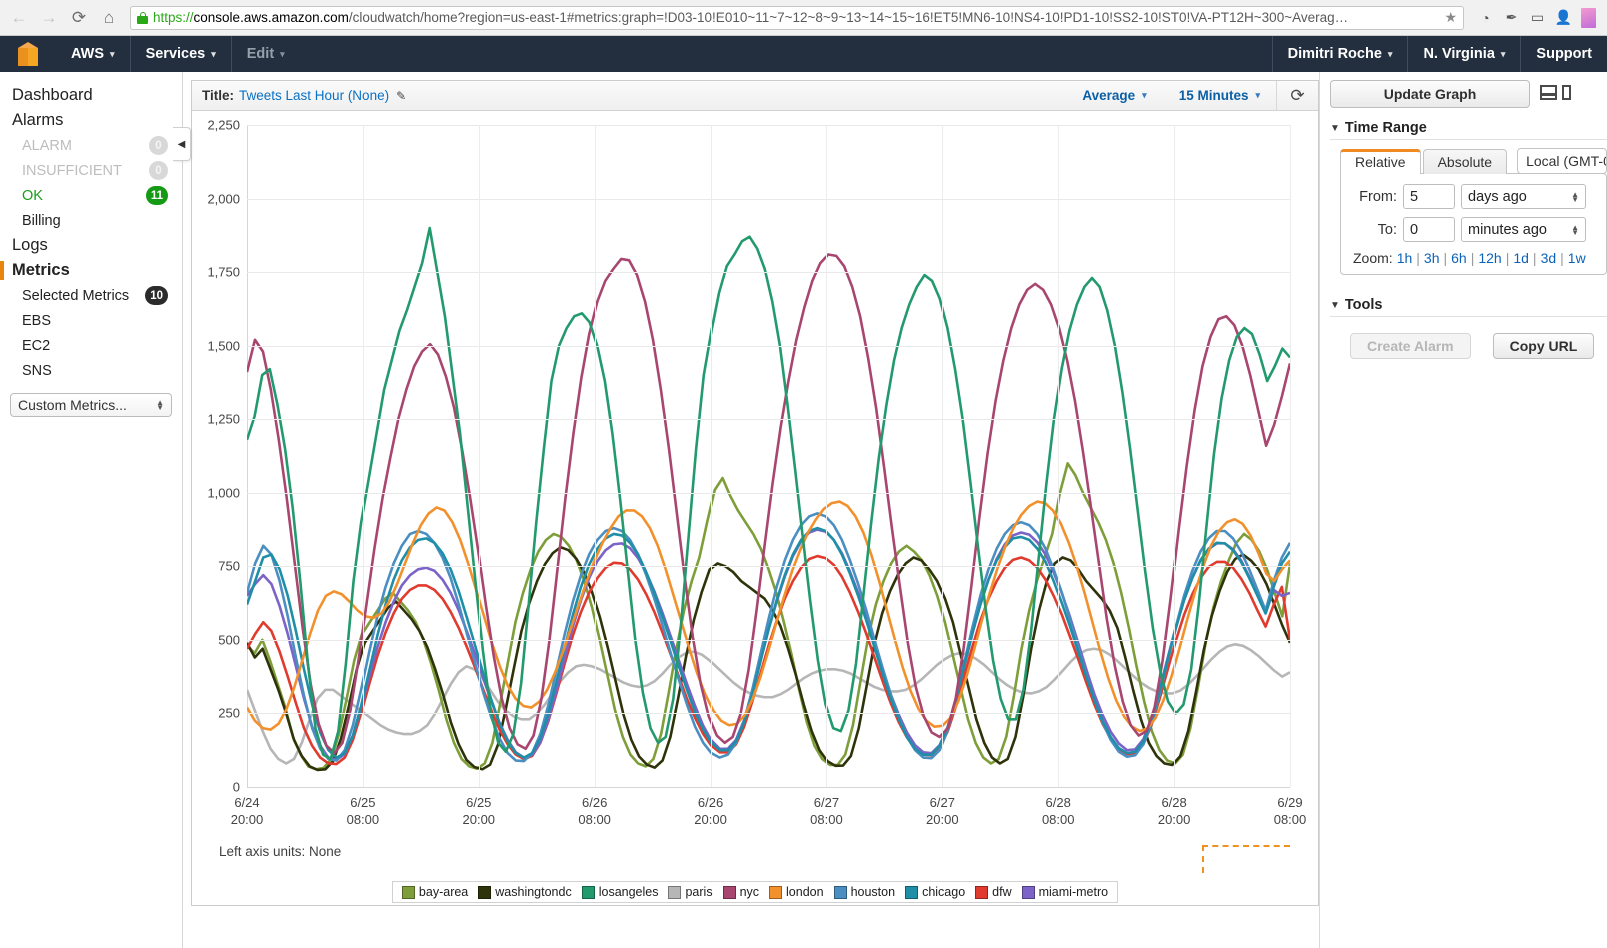  I want to click on tall-layout-icon, so click(1566, 92).